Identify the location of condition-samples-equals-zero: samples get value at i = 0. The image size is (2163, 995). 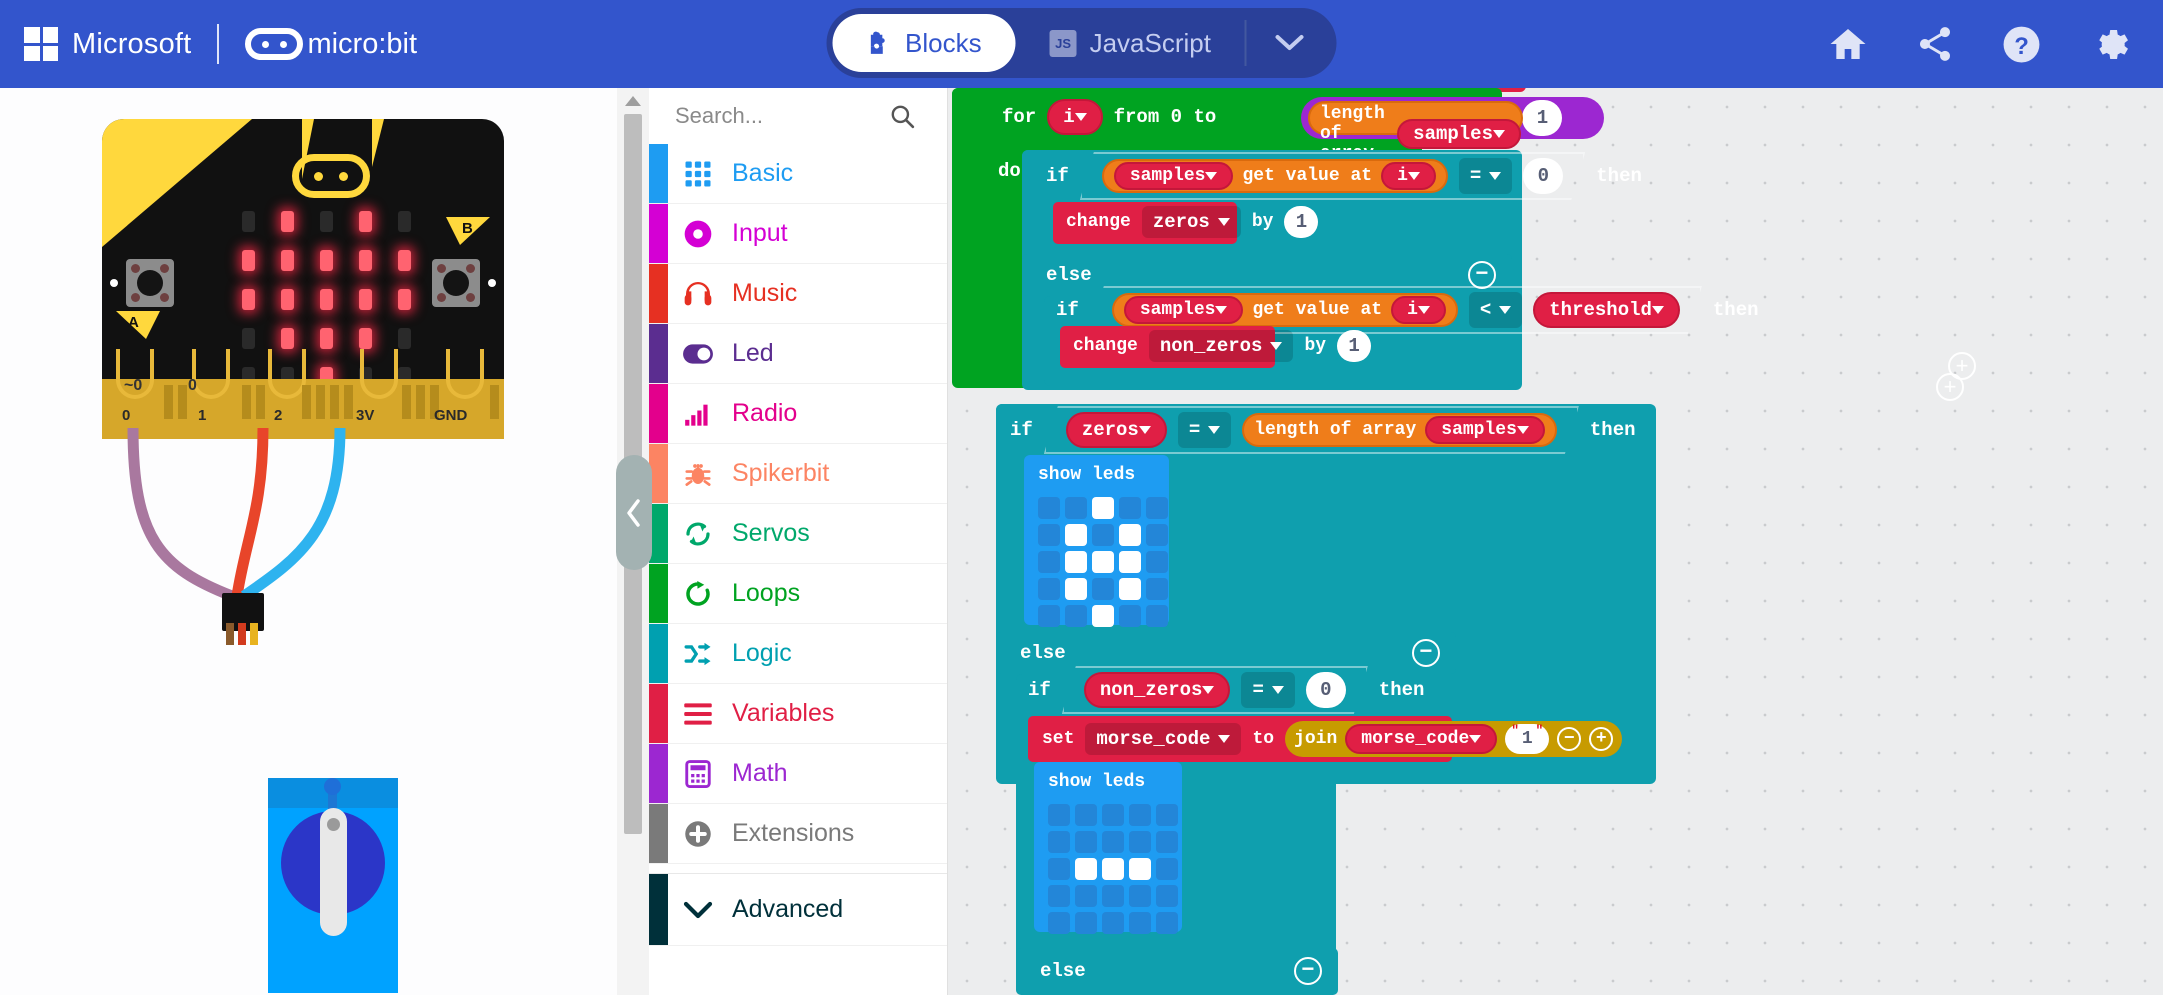
(1332, 176).